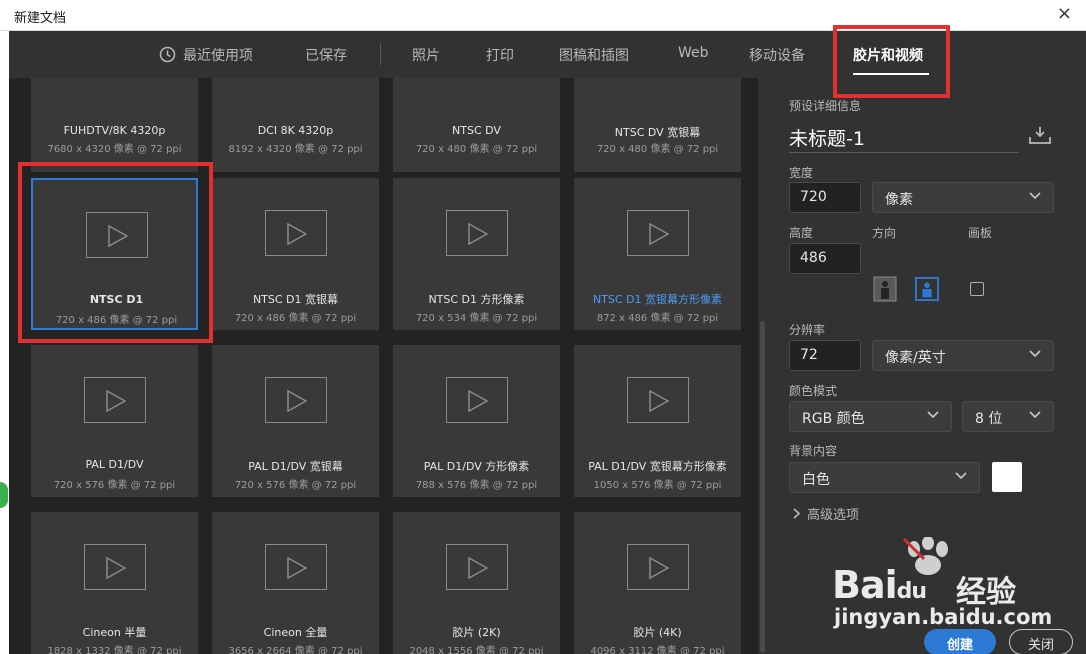 This screenshot has width=1086, height=654. What do you see at coordinates (833, 419) in the screenshot?
I see `color-mode-value: RGB 颜色` at bounding box center [833, 419].